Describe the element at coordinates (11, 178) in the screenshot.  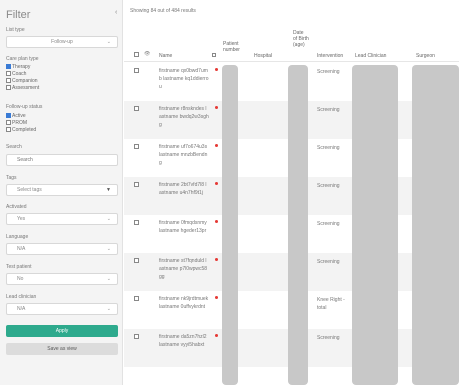
I see `tags-label: Tags` at that location.